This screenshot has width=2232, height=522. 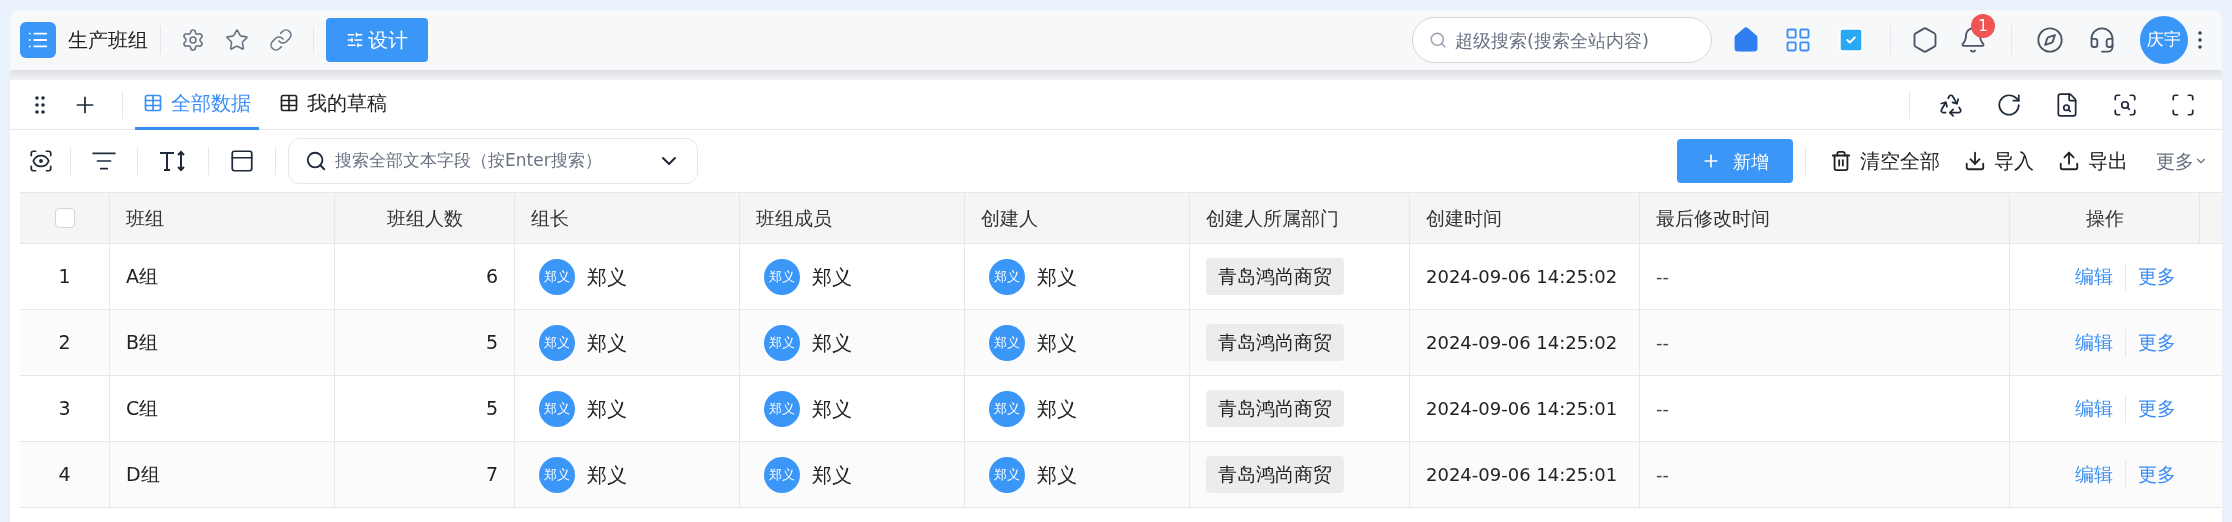 I want to click on column-header: 组长, so click(x=550, y=218).